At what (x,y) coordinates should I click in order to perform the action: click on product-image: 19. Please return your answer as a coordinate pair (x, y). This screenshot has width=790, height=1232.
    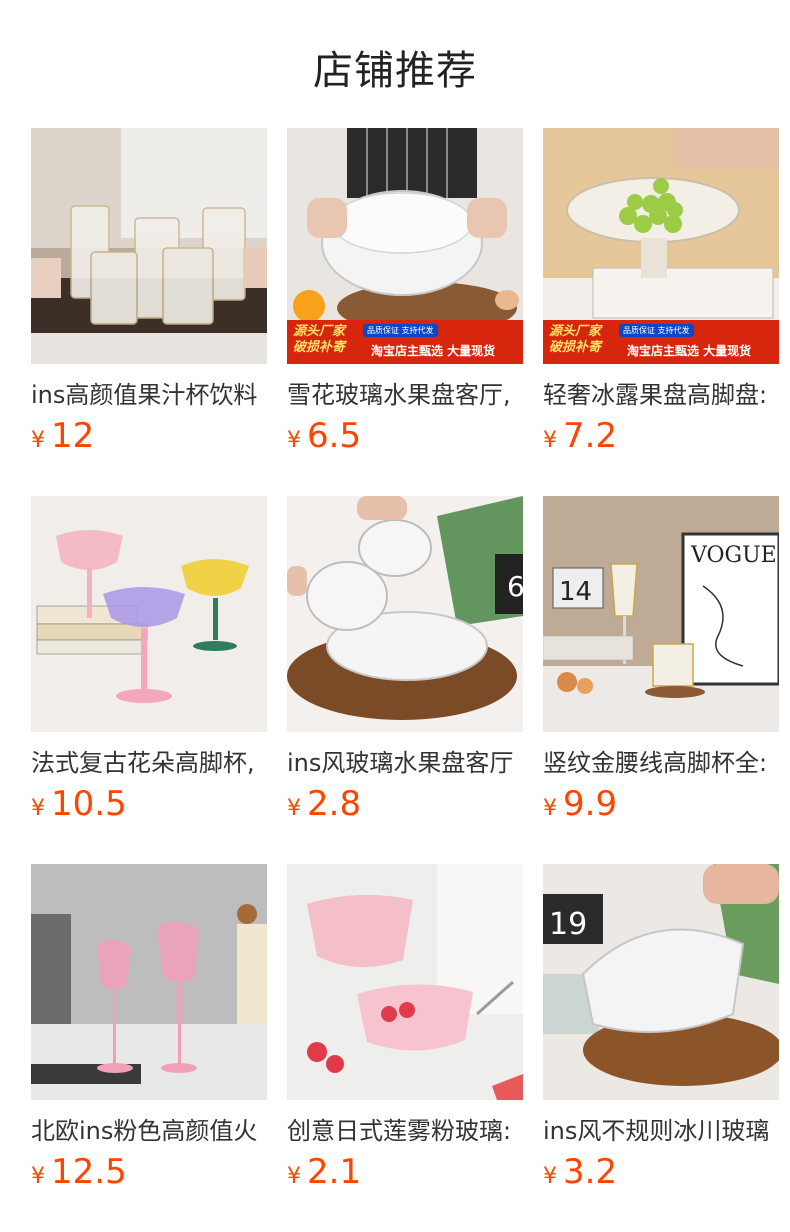
    Looking at the image, I should click on (661, 982).